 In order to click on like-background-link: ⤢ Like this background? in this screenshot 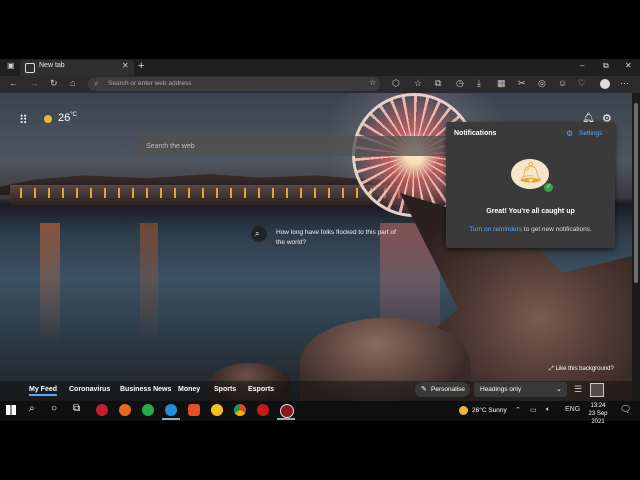, I will do `click(581, 369)`.